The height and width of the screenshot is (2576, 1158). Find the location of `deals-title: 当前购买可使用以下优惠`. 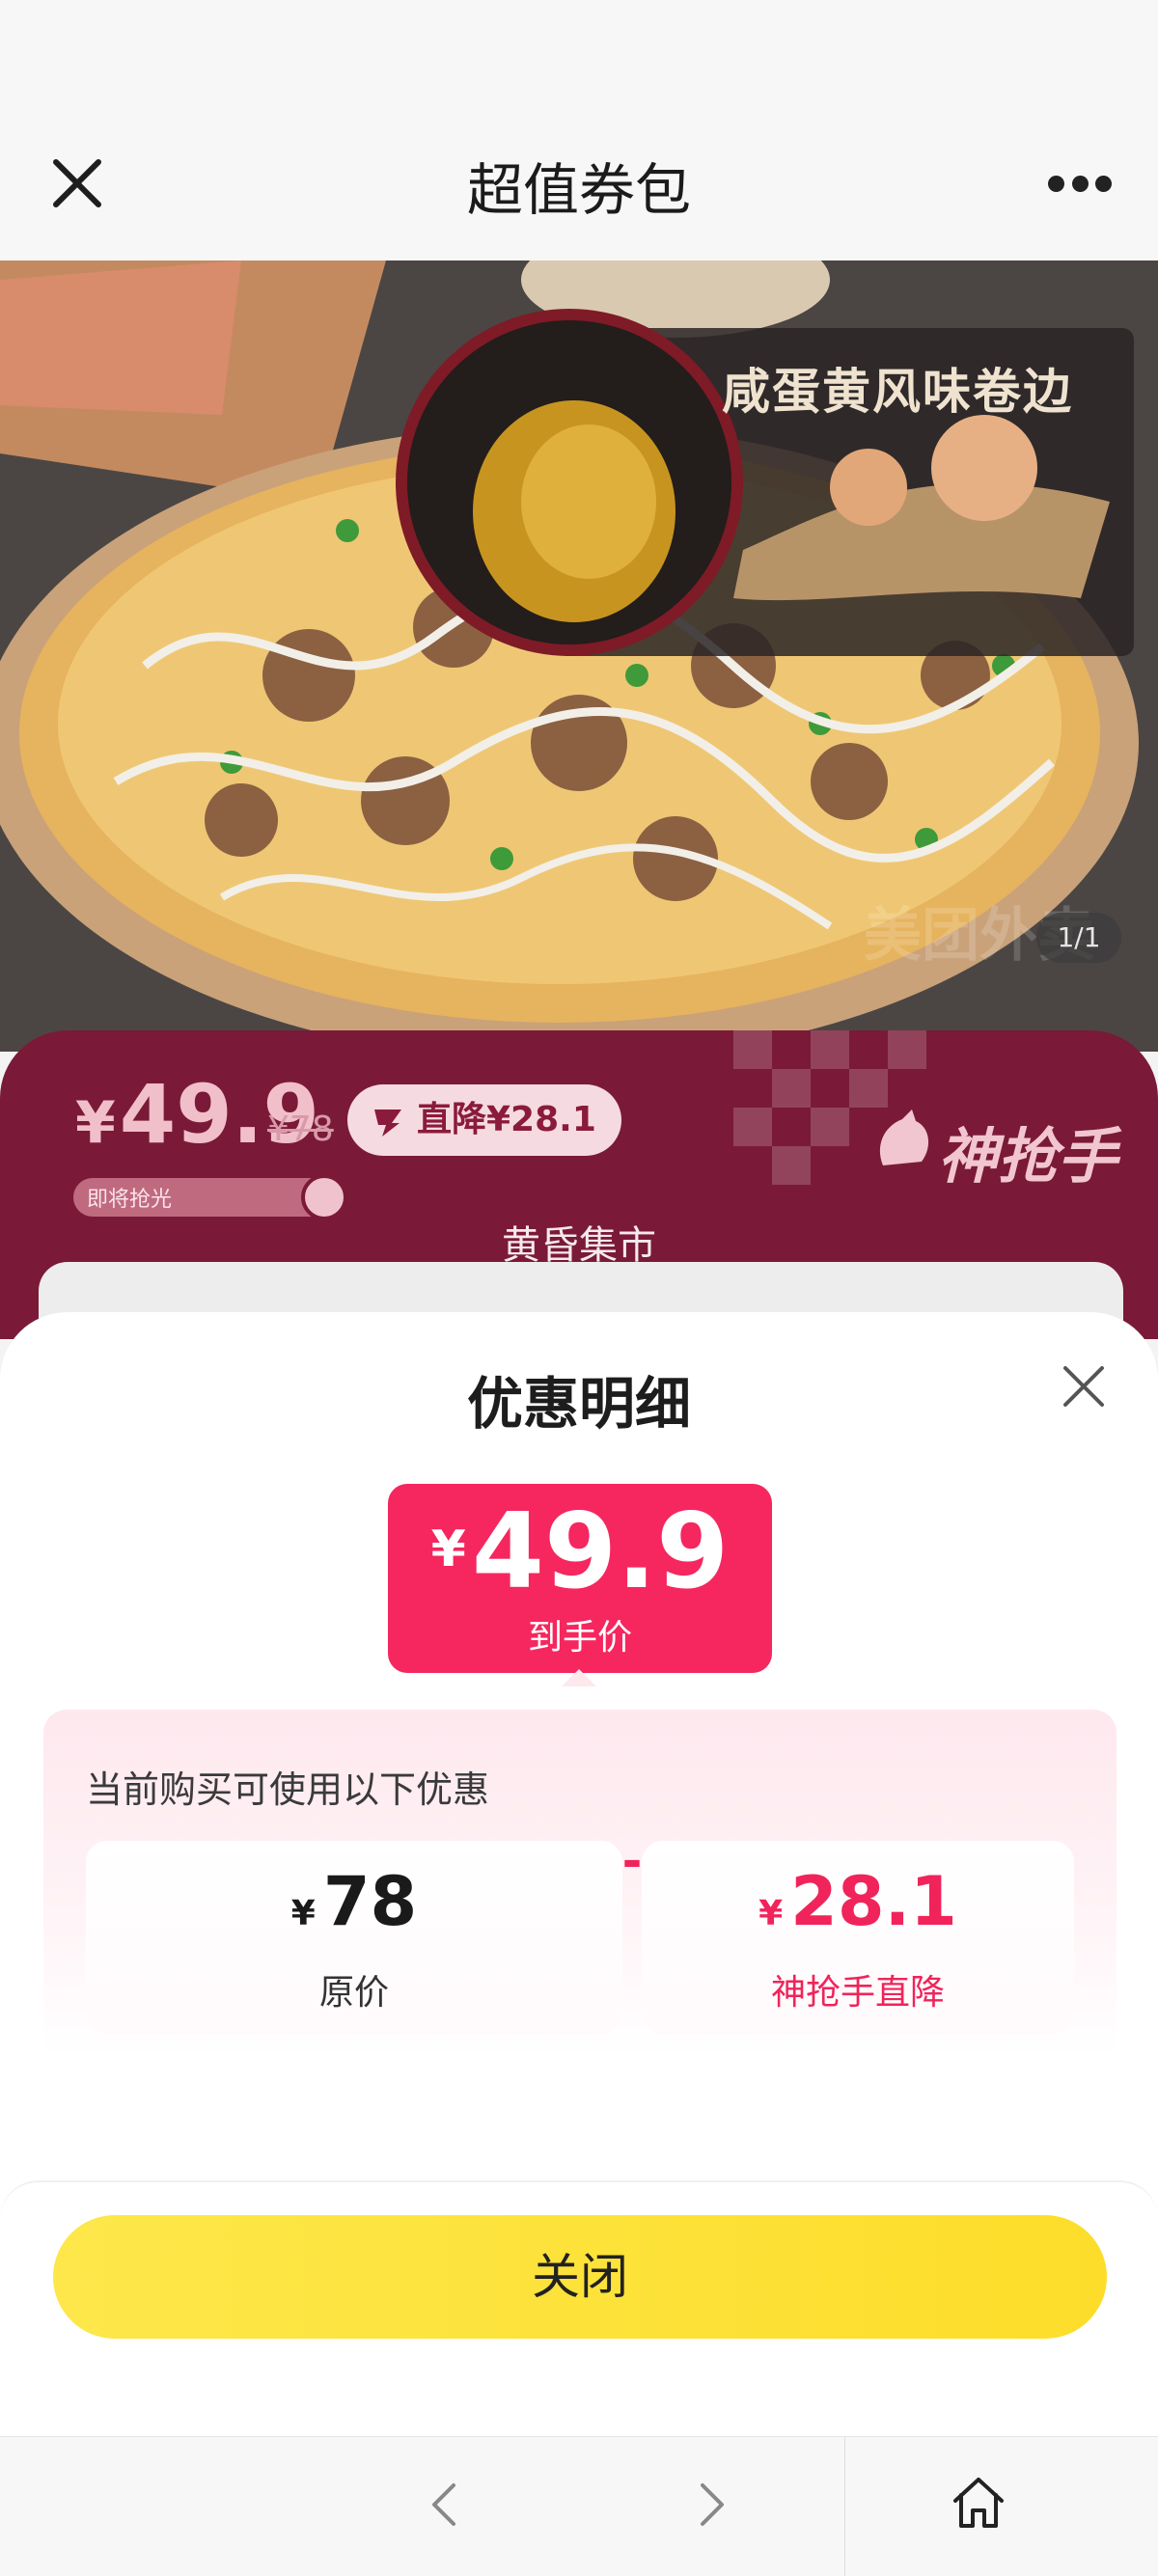

deals-title: 当前购买可使用以下优惠 is located at coordinates (288, 1789).